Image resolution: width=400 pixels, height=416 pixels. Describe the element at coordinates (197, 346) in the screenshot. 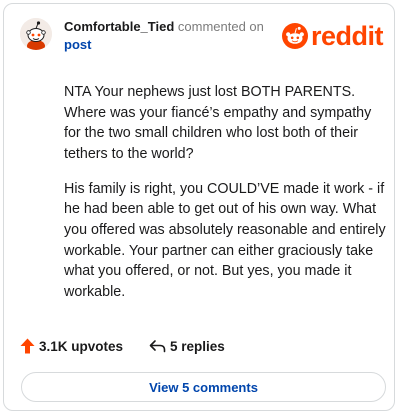

I see `replies-count: 5 replies` at that location.